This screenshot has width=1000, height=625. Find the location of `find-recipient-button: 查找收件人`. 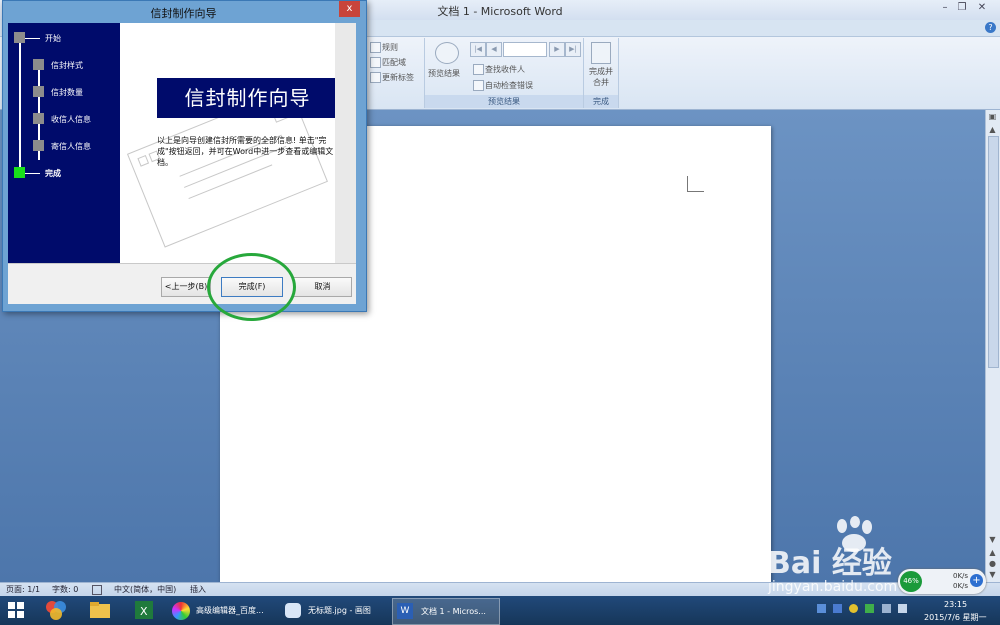

find-recipient-button: 查找收件人 is located at coordinates (505, 69).